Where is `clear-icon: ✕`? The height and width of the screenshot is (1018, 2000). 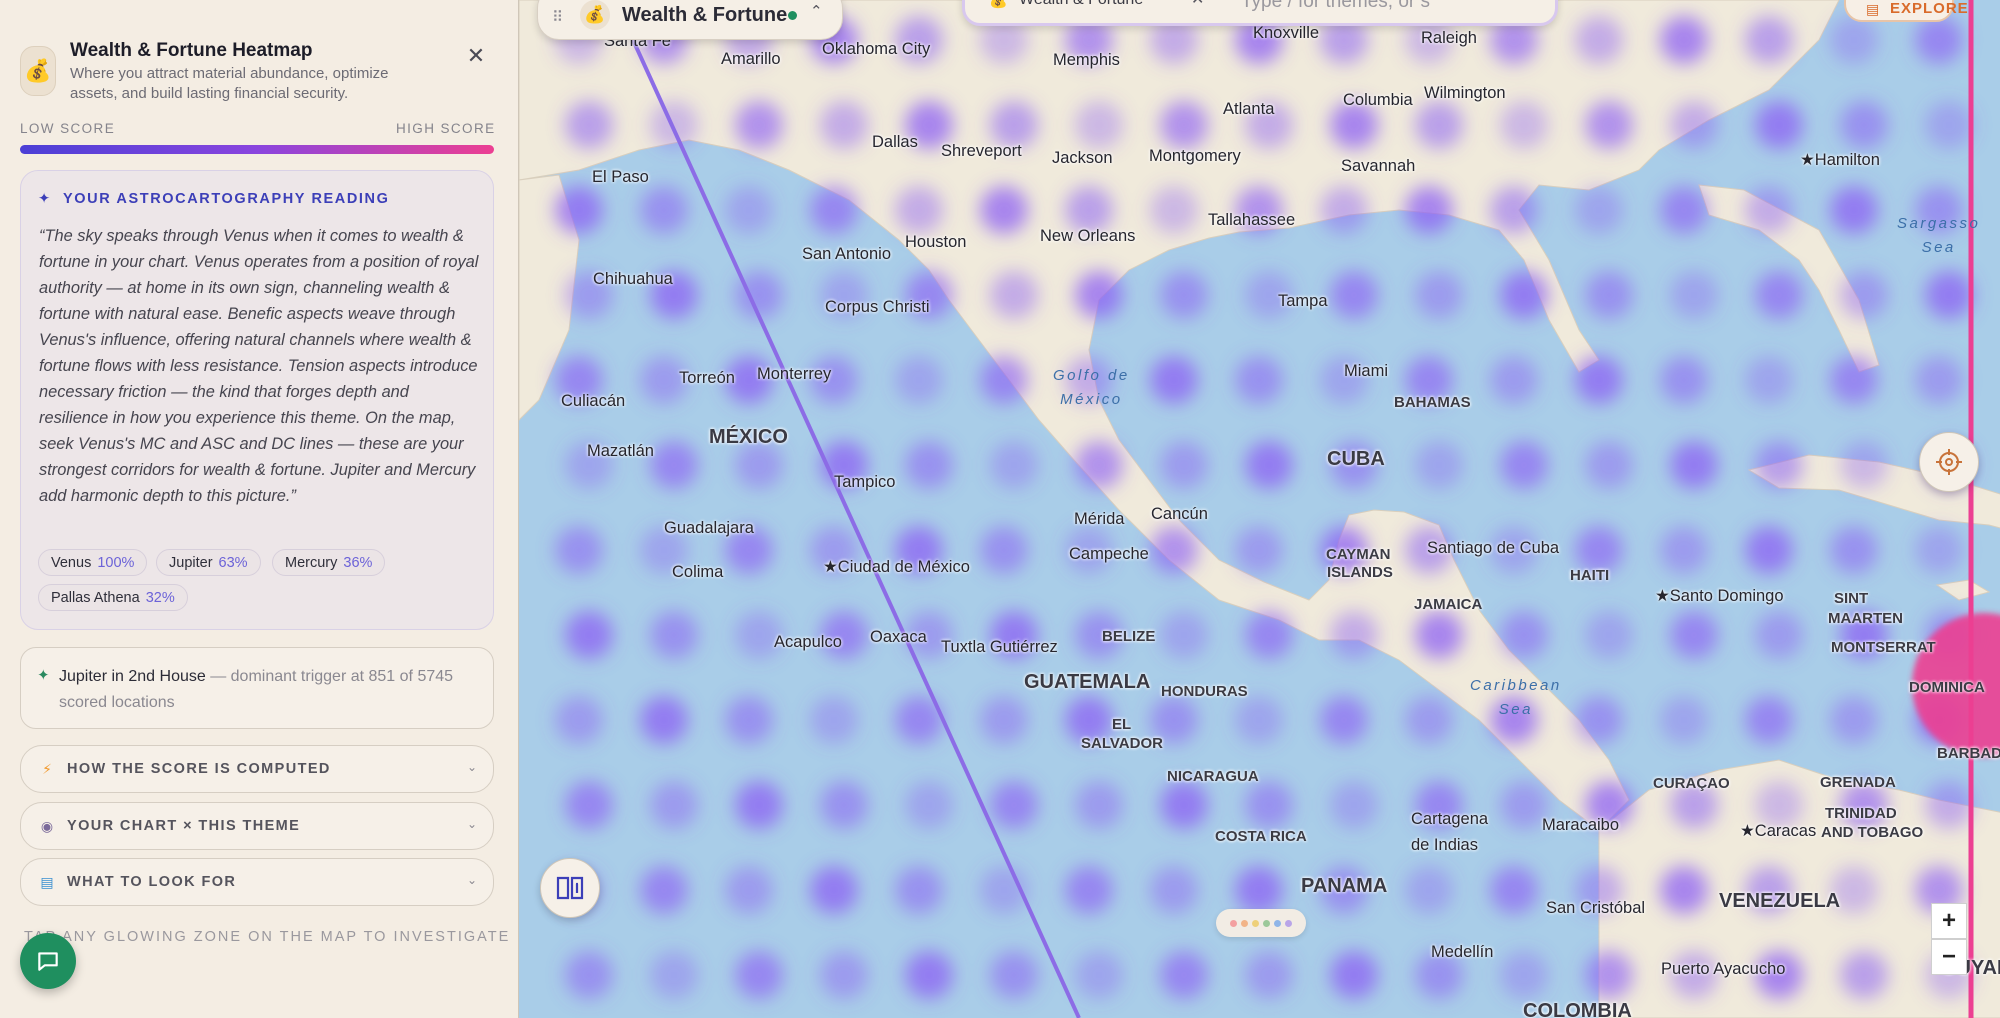
clear-icon: ✕ is located at coordinates (1197, 4).